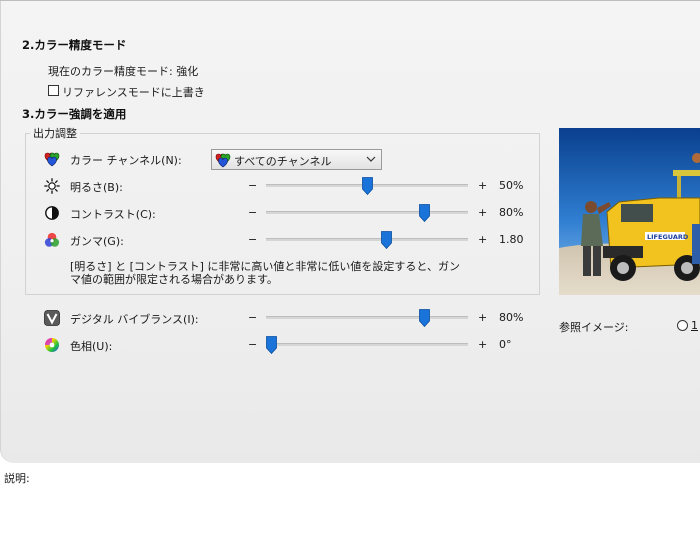 This screenshot has height=539, width=700. I want to click on current-mode-row: 現在のカラー精度モード: 強化, so click(123, 71).